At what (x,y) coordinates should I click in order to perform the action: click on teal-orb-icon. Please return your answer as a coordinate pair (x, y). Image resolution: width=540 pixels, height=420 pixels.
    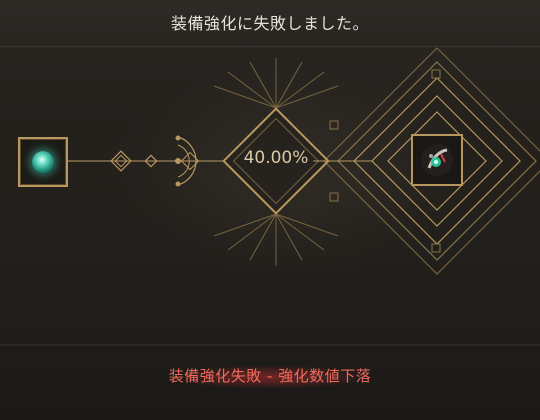
    Looking at the image, I should click on (43, 162).